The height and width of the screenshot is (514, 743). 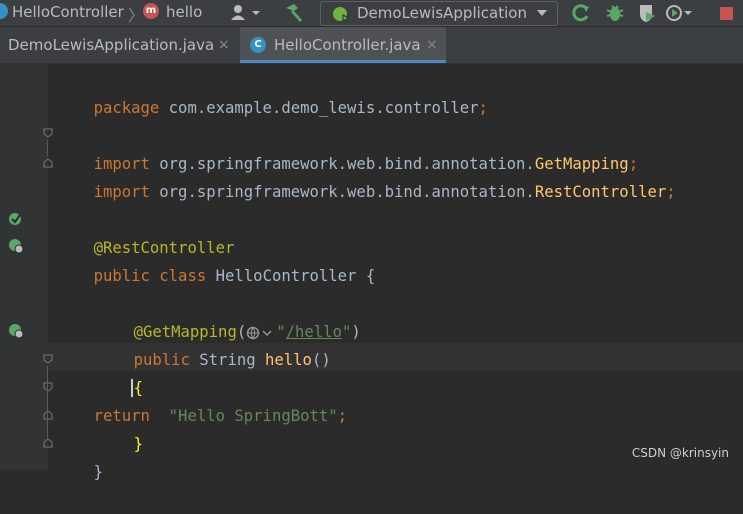 I want to click on code-line-10: public String hello(), so click(x=213, y=343).